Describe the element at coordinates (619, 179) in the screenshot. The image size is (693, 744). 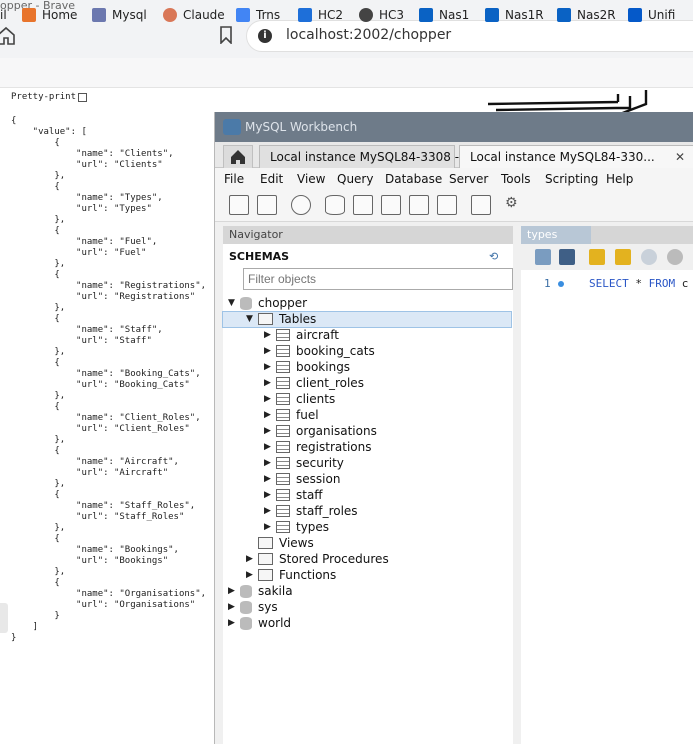
I see `menu-help: Help` at that location.